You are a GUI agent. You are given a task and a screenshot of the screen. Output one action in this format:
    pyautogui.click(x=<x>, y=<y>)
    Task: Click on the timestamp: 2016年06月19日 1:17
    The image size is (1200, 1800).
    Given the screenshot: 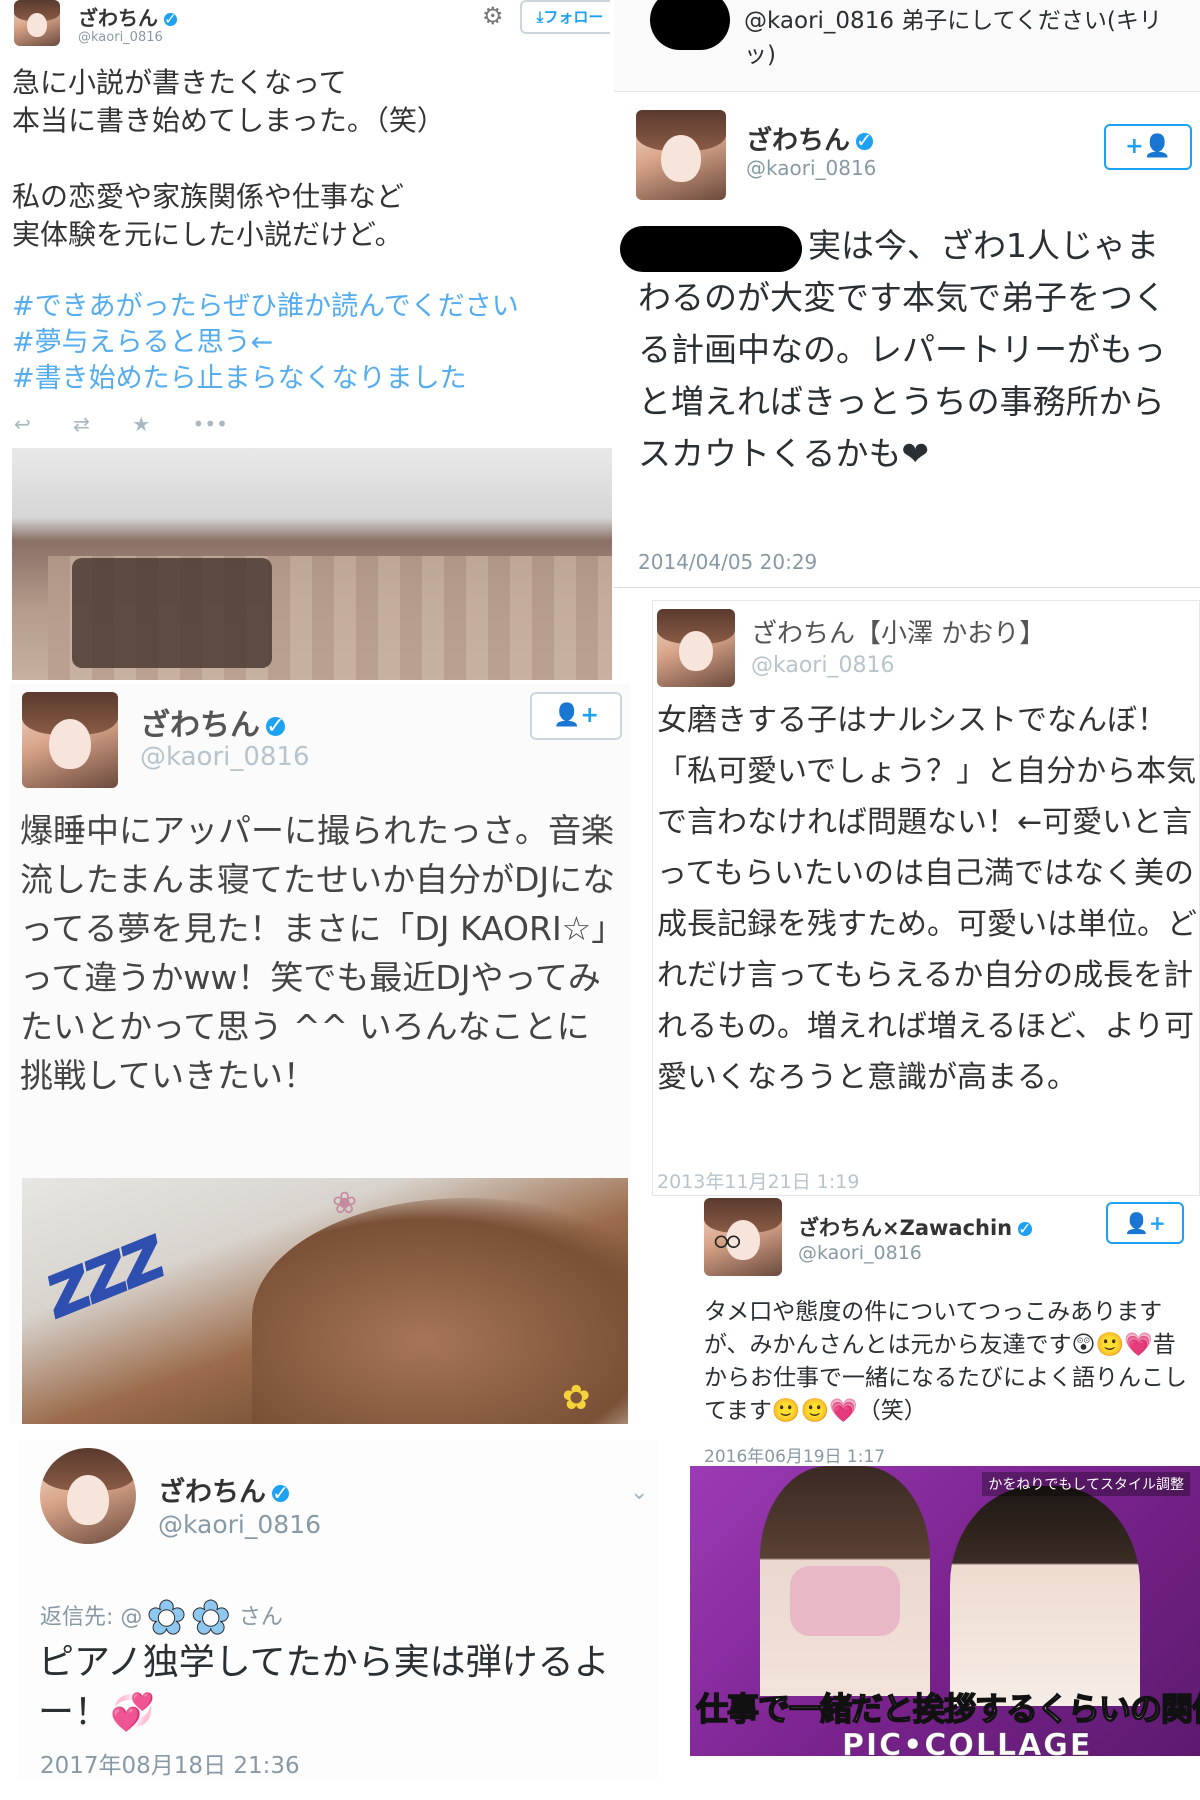 What is the action you would take?
    pyautogui.click(x=794, y=1454)
    